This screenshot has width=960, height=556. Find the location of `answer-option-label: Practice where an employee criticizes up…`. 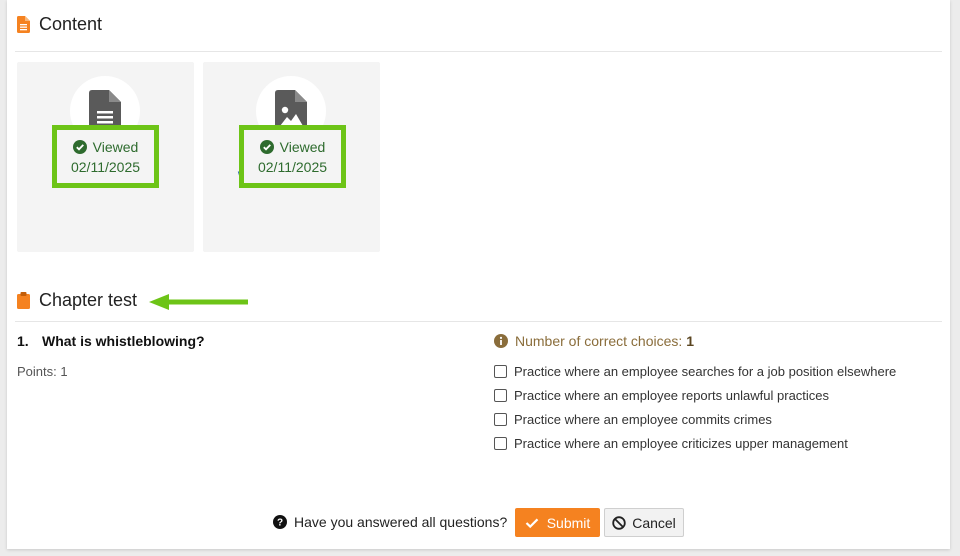

answer-option-label: Practice where an employee criticizes up… is located at coordinates (681, 443).